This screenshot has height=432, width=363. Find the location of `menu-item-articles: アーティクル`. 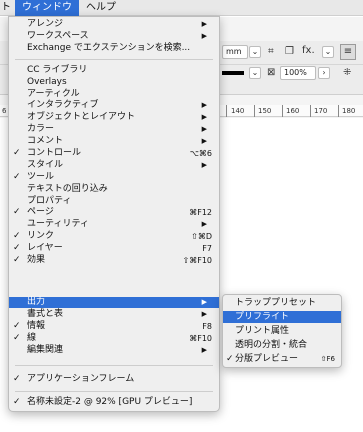

menu-item-articles: アーティクル is located at coordinates (114, 94).